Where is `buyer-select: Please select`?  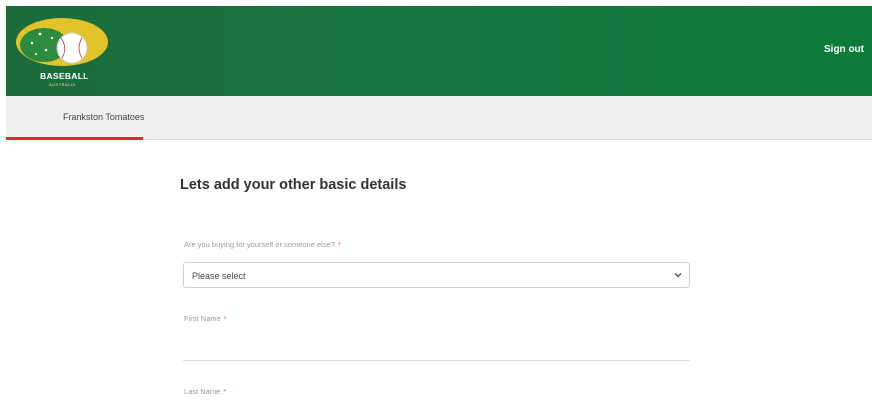 buyer-select: Please select is located at coordinates (436, 275).